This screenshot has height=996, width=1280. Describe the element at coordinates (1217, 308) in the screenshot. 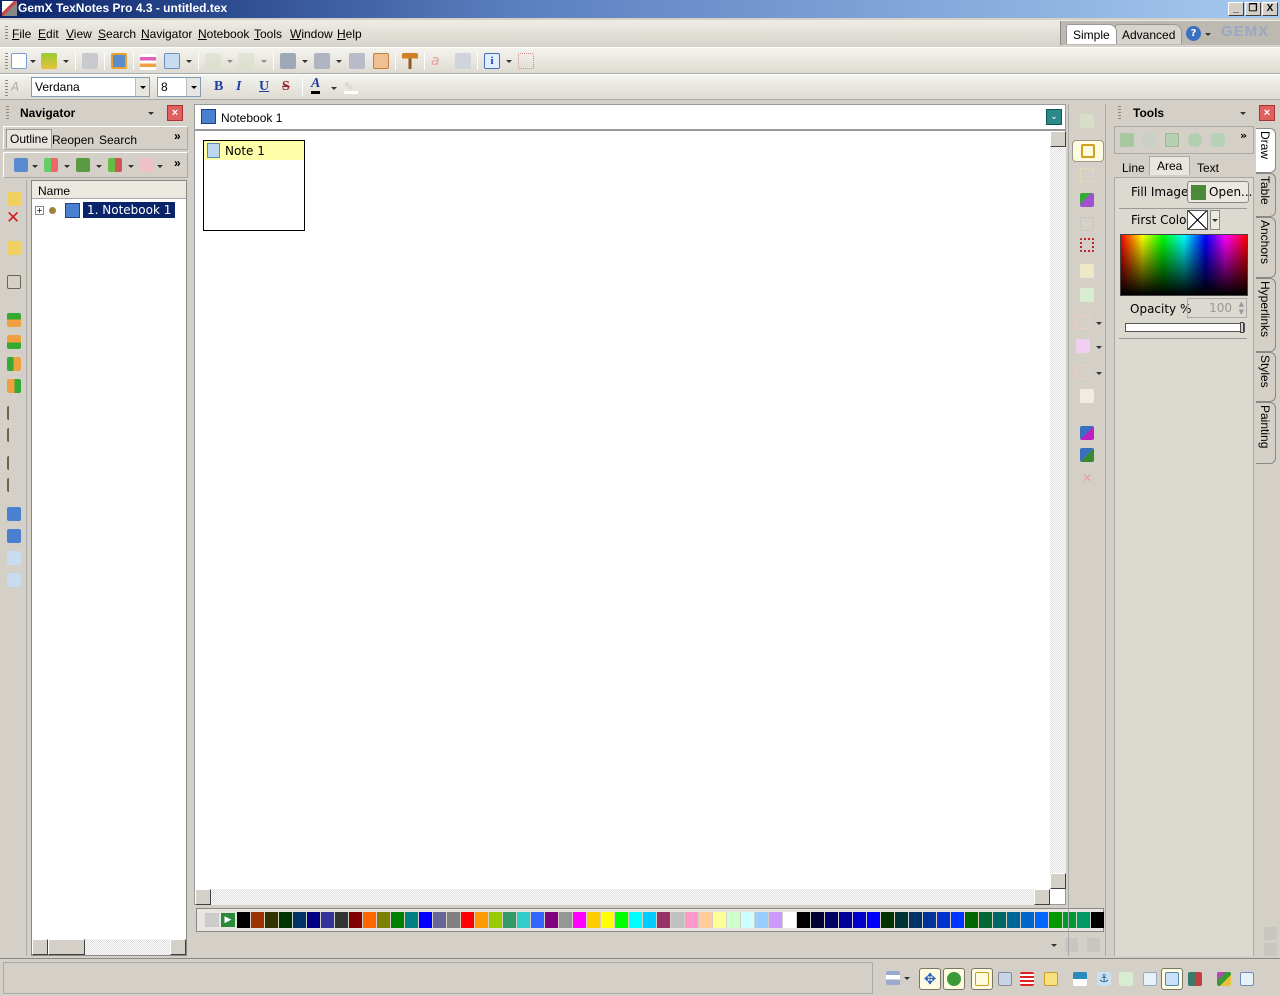

I see `opacity-input: 100 ▲ ▼` at that location.